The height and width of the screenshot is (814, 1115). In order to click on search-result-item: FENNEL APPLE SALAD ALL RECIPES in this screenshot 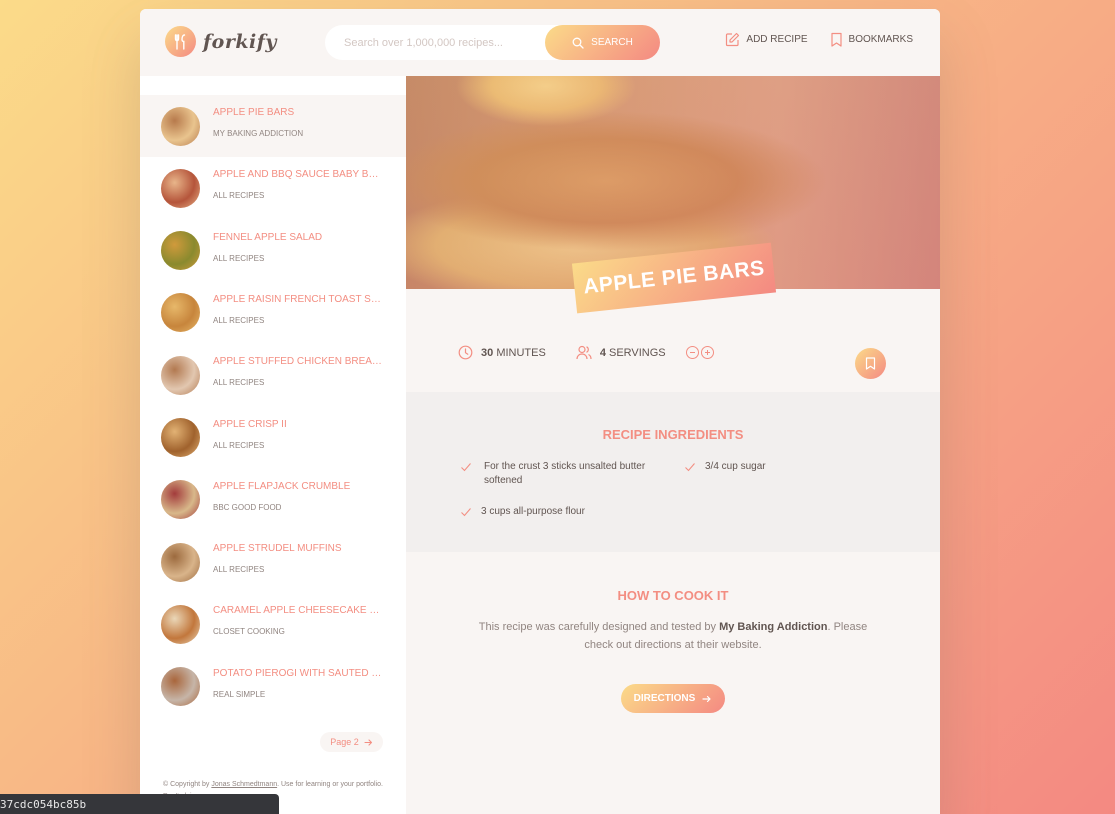, I will do `click(273, 251)`.